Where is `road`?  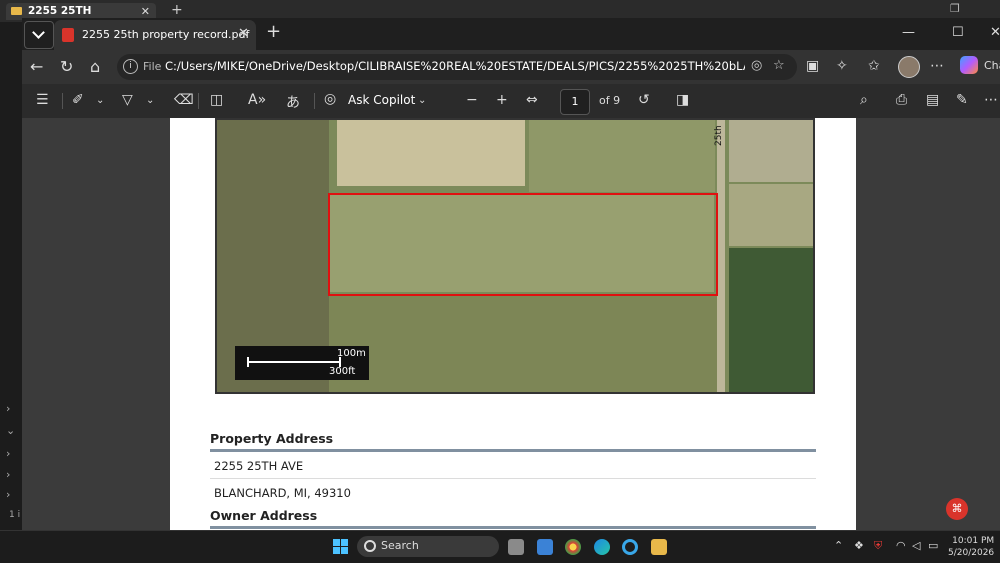 road is located at coordinates (721, 256).